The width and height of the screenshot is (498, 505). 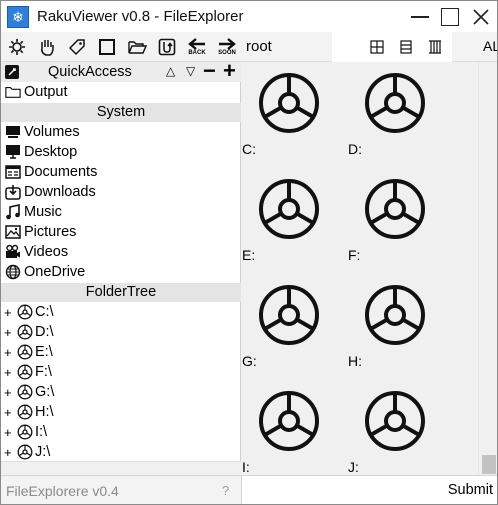 I want to click on back-arrow-icon, so click(x=196, y=44).